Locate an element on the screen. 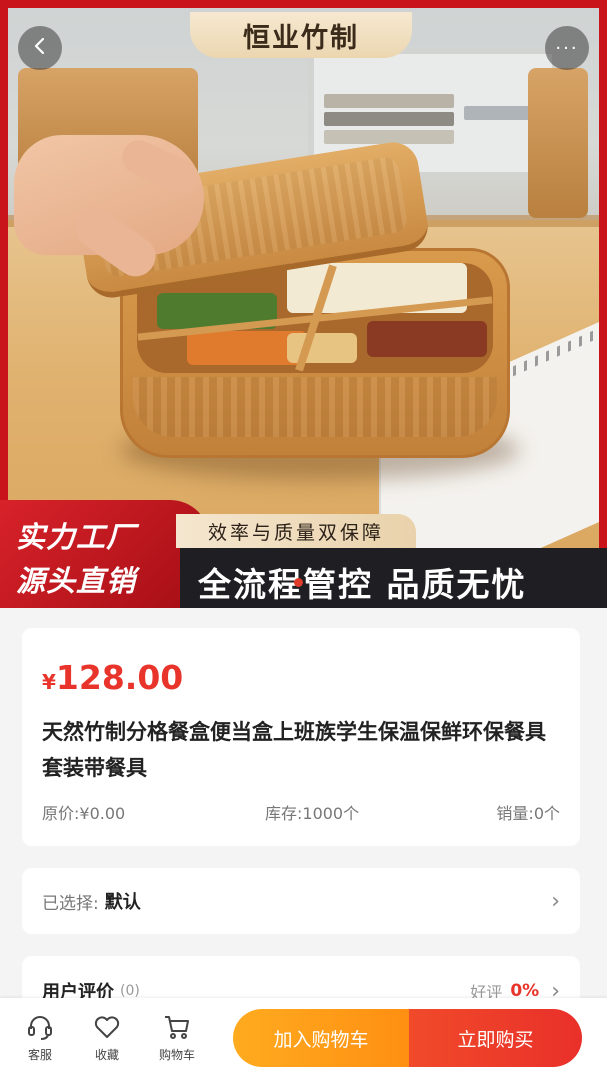 The width and height of the screenshot is (607, 1080). carousel-indicator-dot is located at coordinates (298, 582).